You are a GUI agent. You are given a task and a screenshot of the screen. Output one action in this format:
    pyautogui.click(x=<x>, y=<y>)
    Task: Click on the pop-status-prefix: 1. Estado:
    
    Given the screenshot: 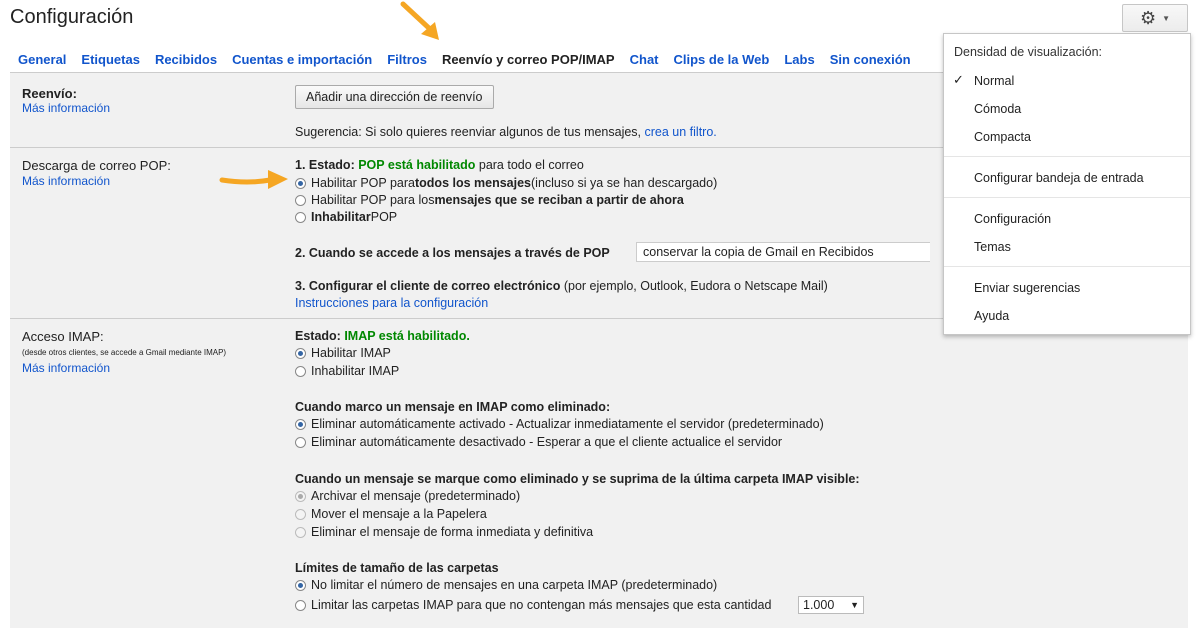 What is the action you would take?
    pyautogui.click(x=327, y=165)
    